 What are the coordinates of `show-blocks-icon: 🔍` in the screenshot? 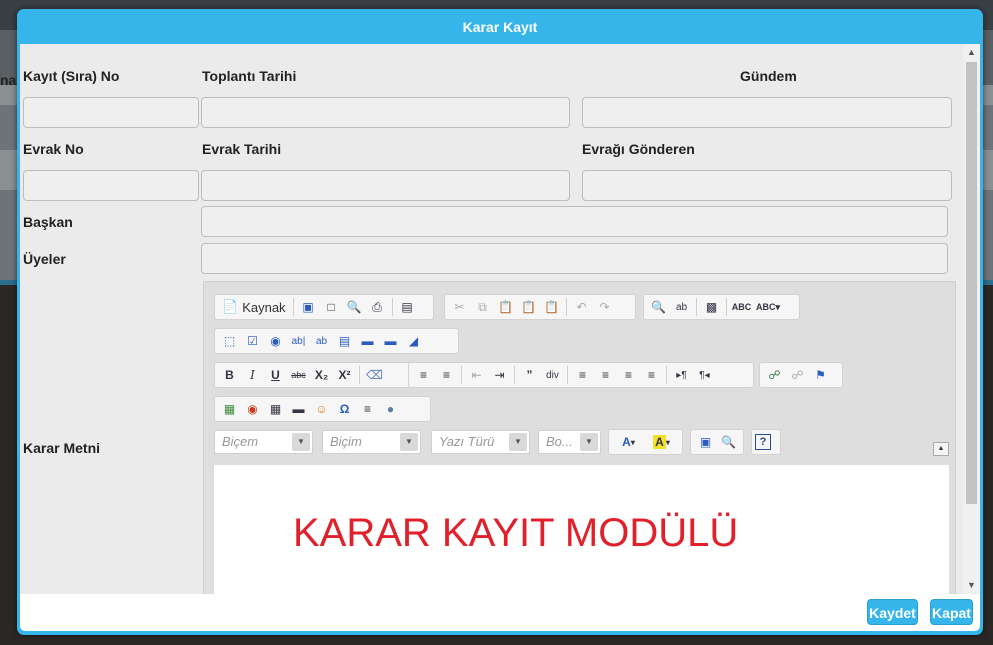 It's located at (728, 442).